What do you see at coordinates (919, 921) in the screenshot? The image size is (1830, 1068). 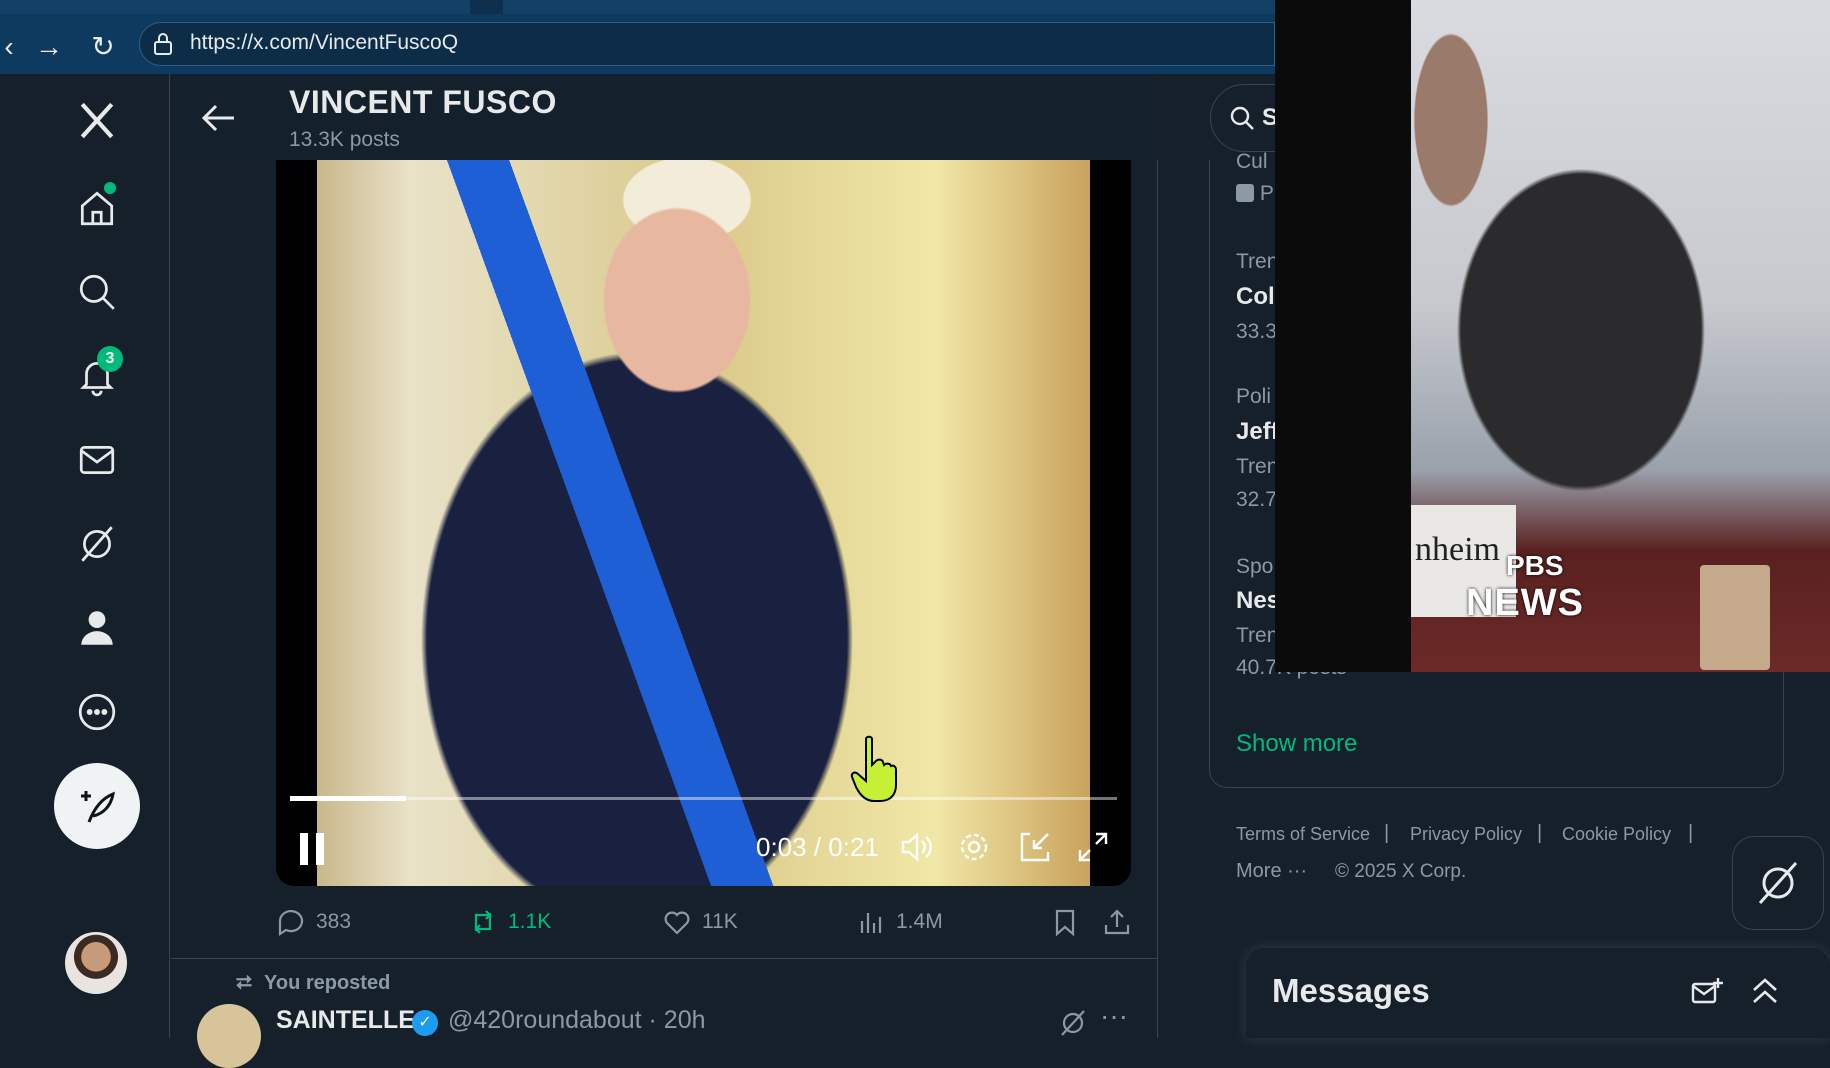 I see `view-count: 1.4M` at bounding box center [919, 921].